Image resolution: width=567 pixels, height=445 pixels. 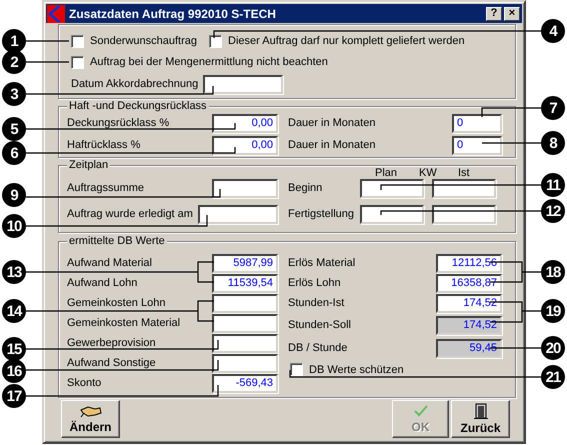 What do you see at coordinates (123, 323) in the screenshot?
I see `field-label: Gemeinkosten Material` at bounding box center [123, 323].